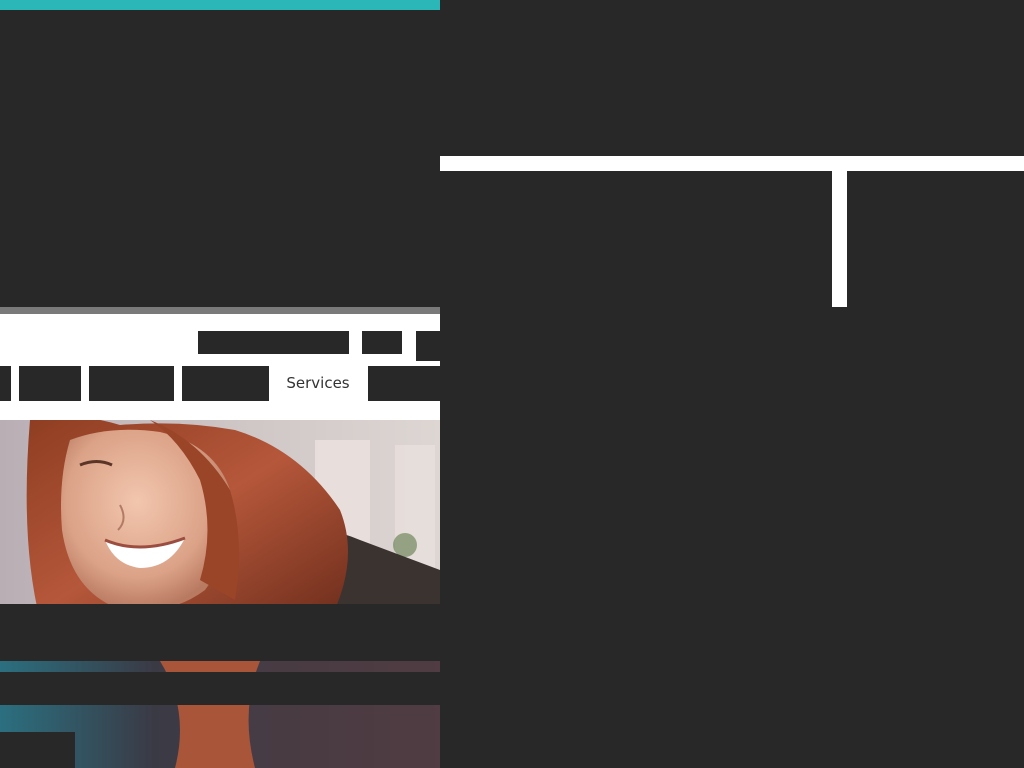 Image resolution: width=1024 pixels, height=768 pixels. What do you see at coordinates (318, 383) in the screenshot?
I see `nav-item-services: Services` at bounding box center [318, 383].